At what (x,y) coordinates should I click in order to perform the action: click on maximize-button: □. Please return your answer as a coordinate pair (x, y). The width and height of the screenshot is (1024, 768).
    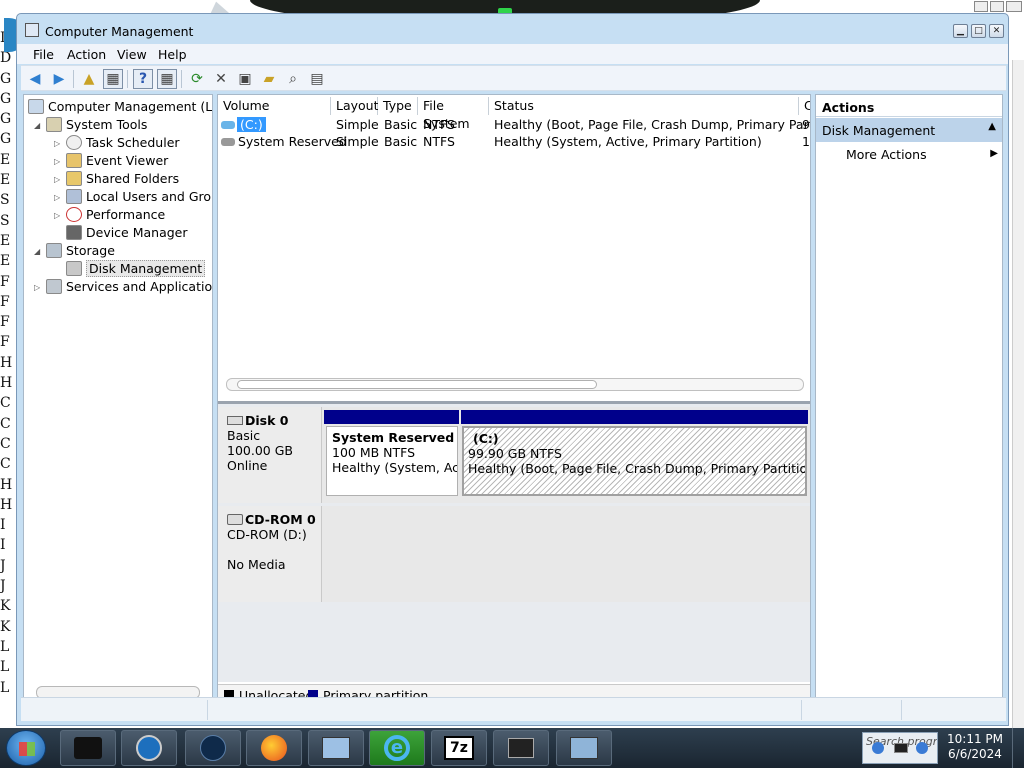
    Looking at the image, I should click on (978, 31).